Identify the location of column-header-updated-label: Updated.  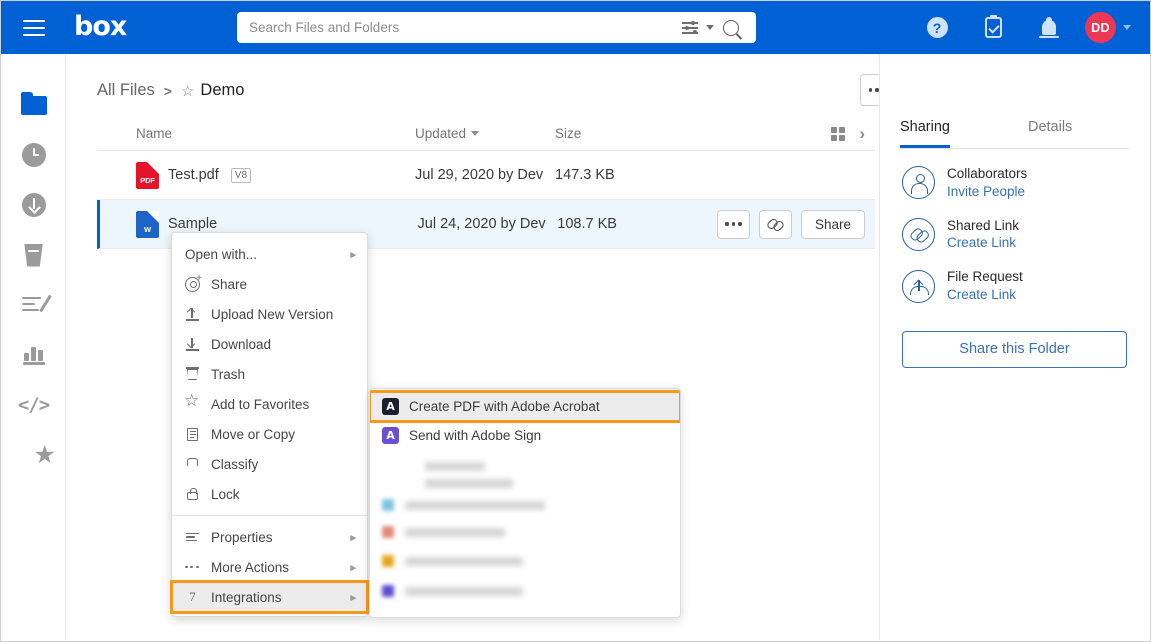
(441, 133).